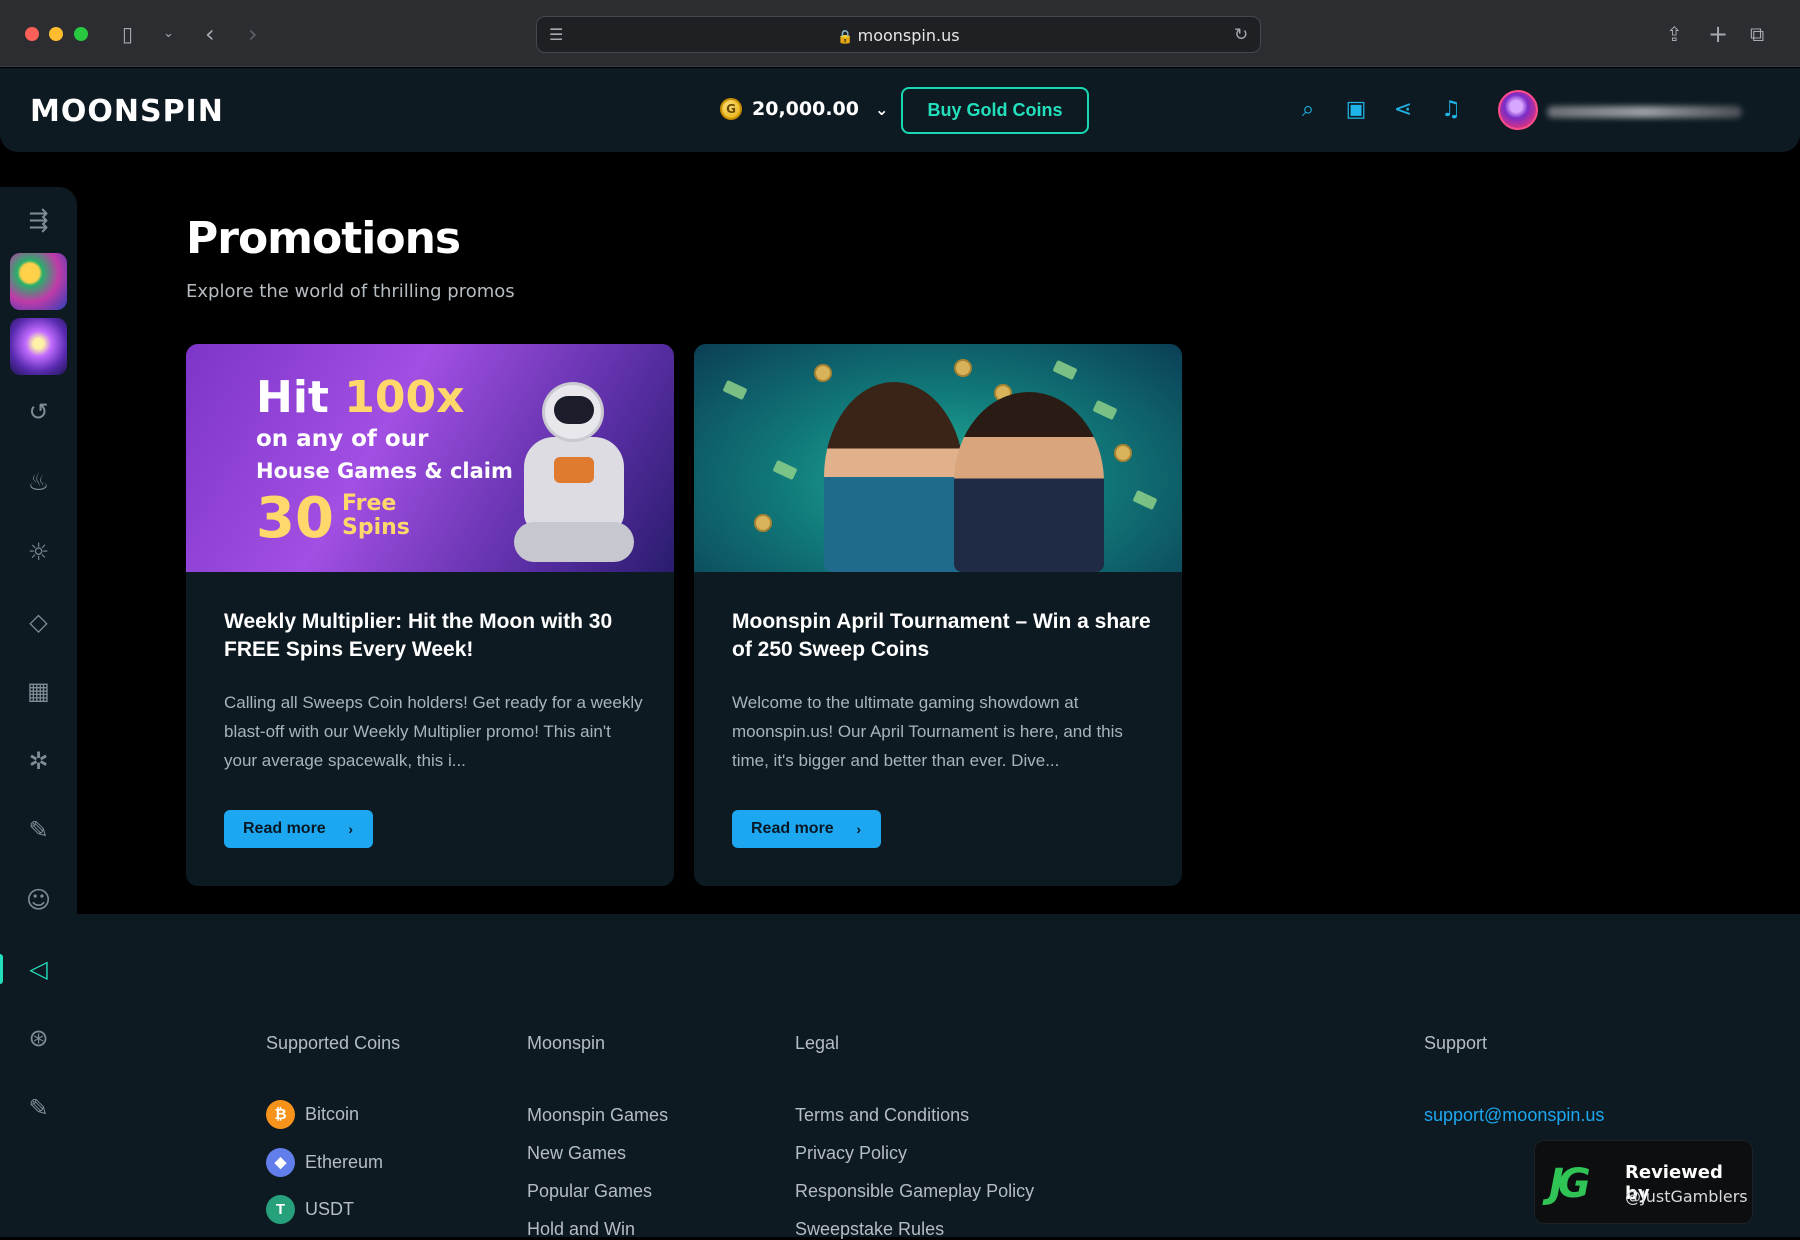 The image size is (1800, 1240). Describe the element at coordinates (1241, 35) in the screenshot. I see `reload-icon: ↻` at that location.